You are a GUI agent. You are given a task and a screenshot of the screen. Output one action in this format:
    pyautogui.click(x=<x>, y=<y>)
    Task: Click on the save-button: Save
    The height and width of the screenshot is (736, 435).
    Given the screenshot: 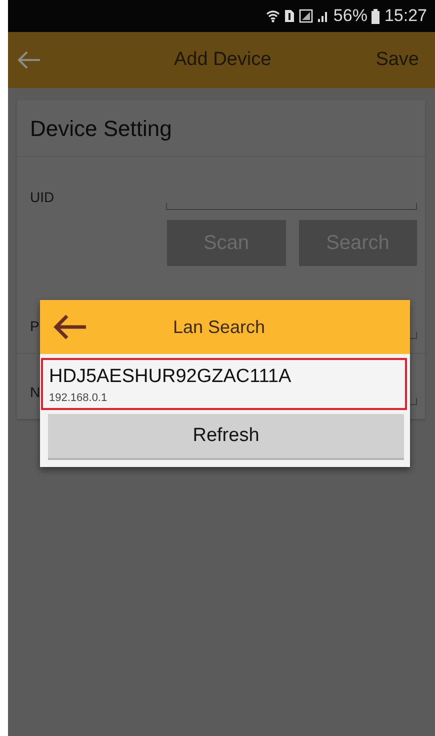 What is the action you would take?
    pyautogui.click(x=397, y=60)
    